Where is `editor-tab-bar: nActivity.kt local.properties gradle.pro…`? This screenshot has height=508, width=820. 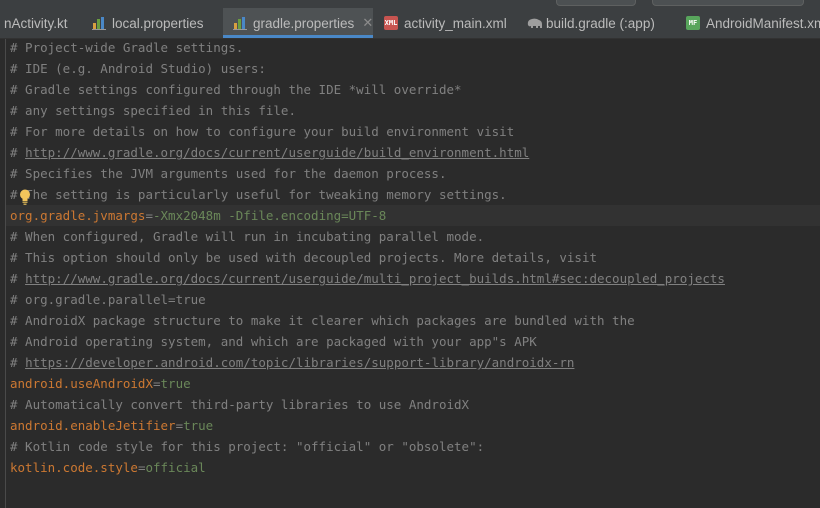
editor-tab-bar: nActivity.kt local.properties gradle.pro… is located at coordinates (410, 23).